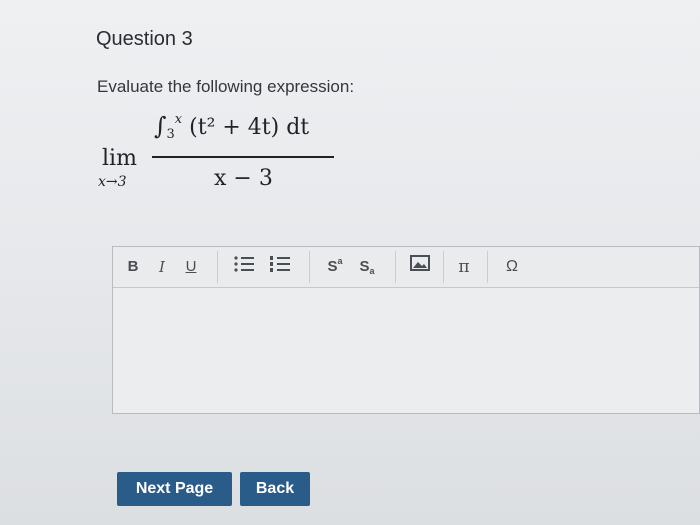  I want to click on integral-sign: ∫, so click(160, 126).